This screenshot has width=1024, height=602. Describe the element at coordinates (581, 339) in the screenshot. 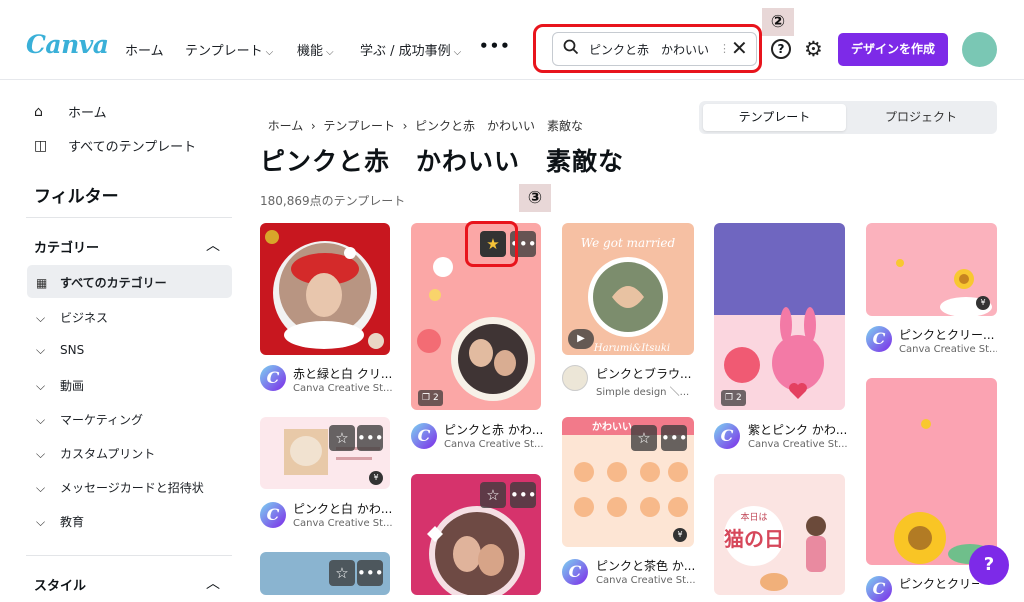

I see `video-play-icon: ▶` at that location.